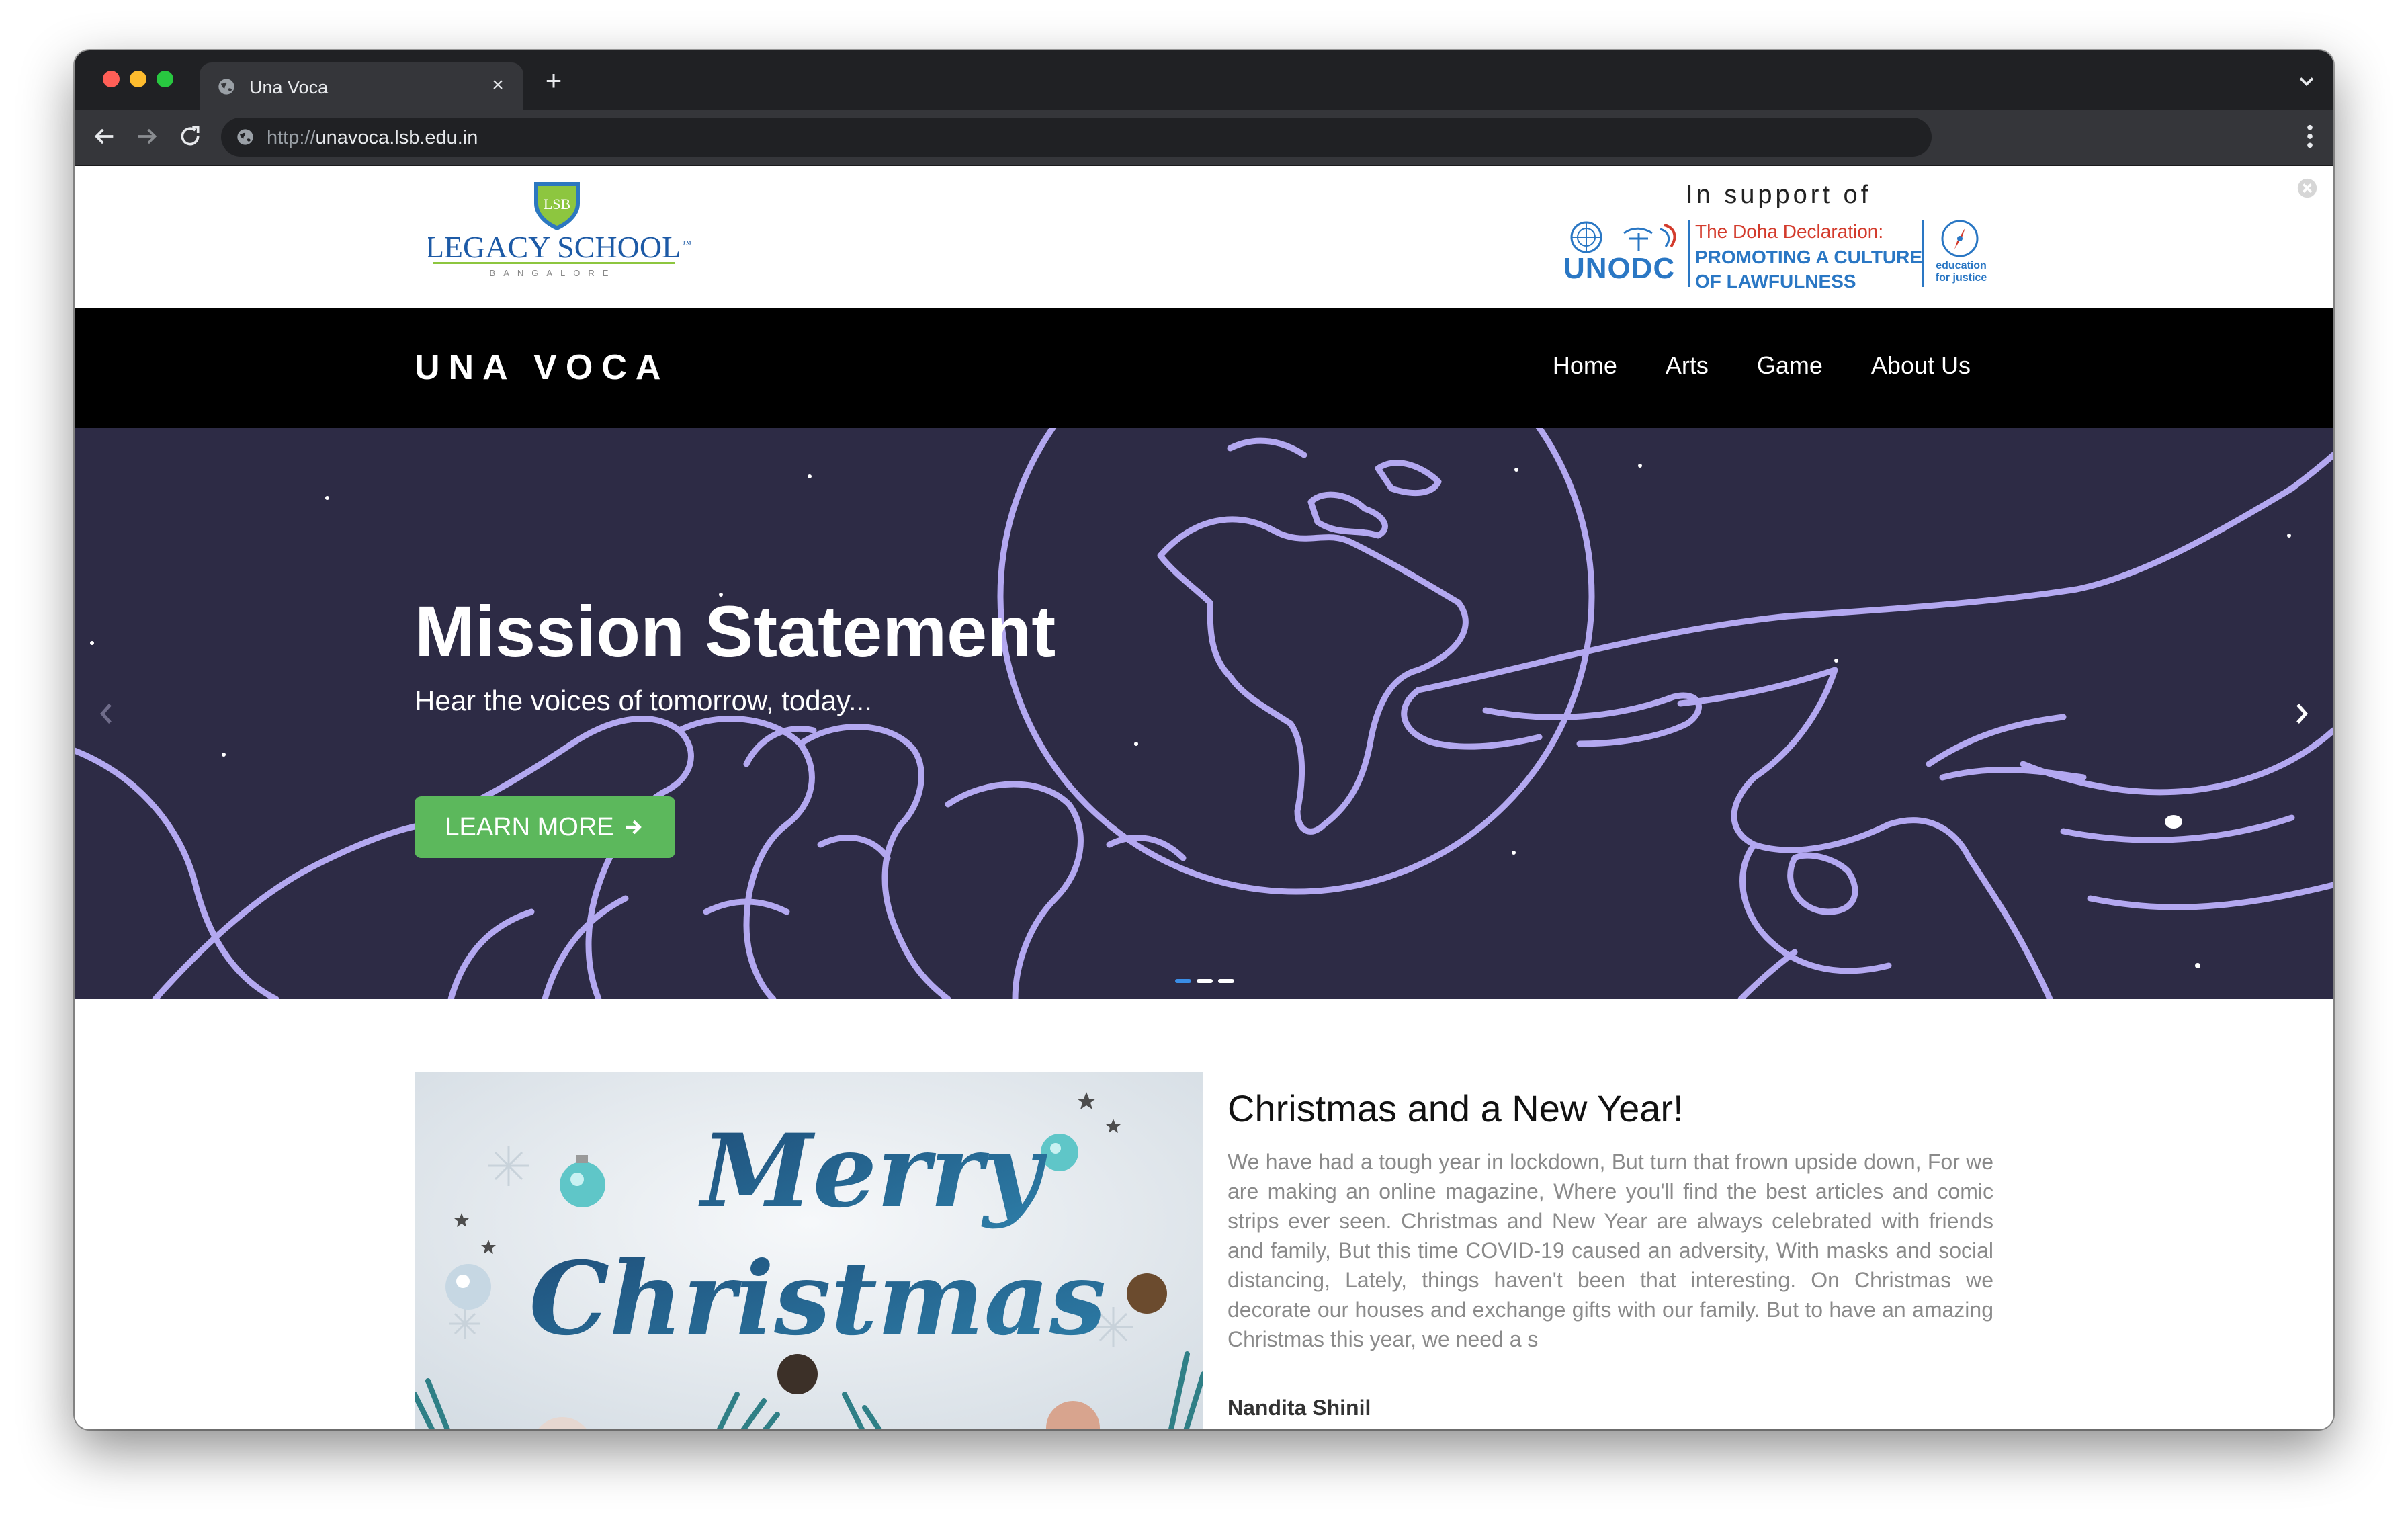 The image size is (2408, 1528). I want to click on back-arrow-icon, so click(104, 136).